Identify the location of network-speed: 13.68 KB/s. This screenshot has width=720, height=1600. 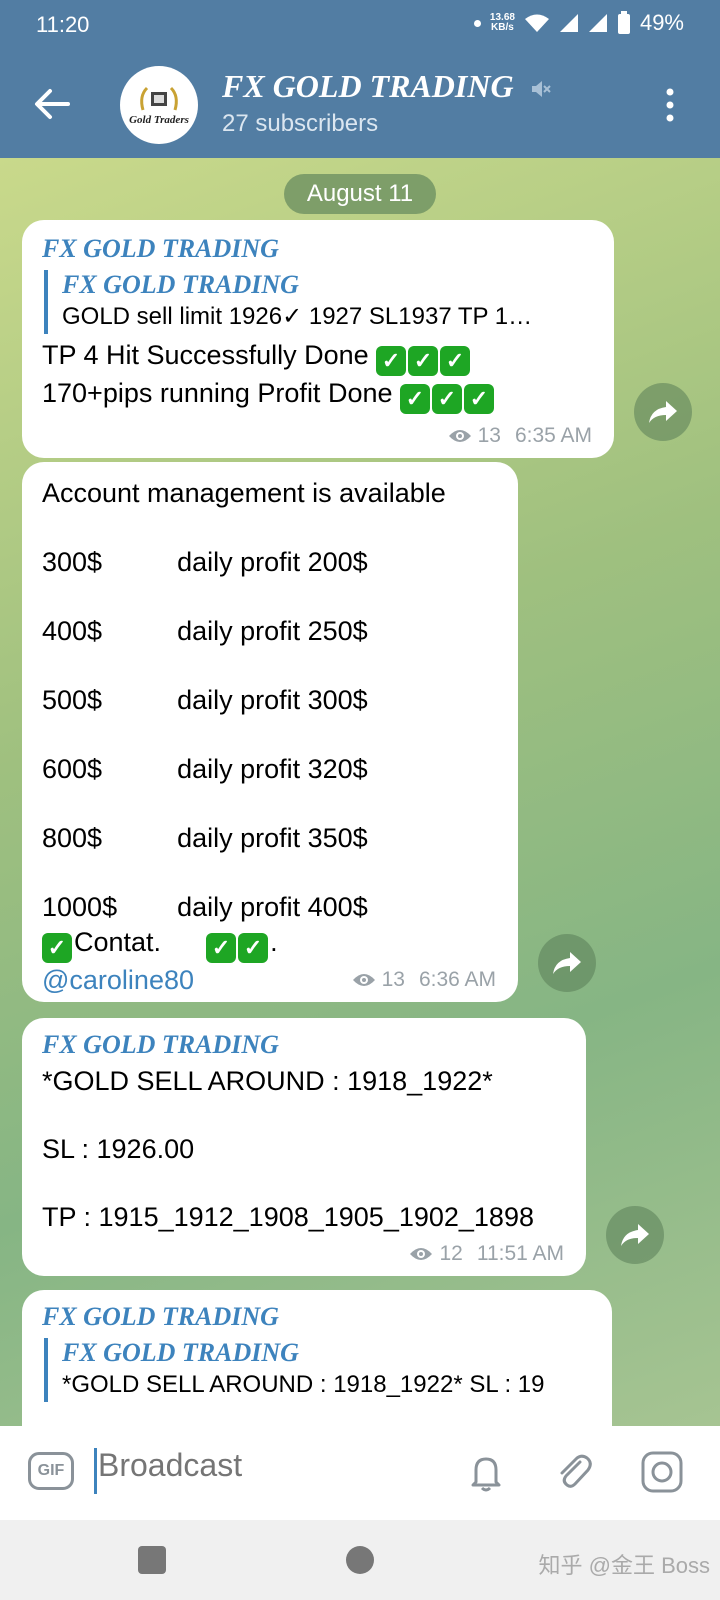
(502, 23).